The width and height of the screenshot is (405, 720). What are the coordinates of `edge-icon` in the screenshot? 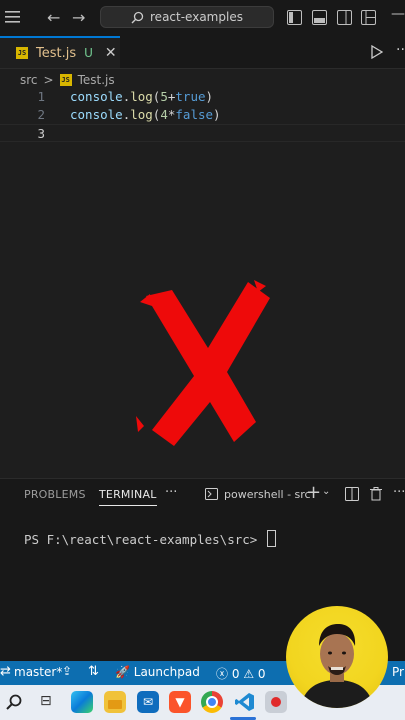 It's located at (82, 702).